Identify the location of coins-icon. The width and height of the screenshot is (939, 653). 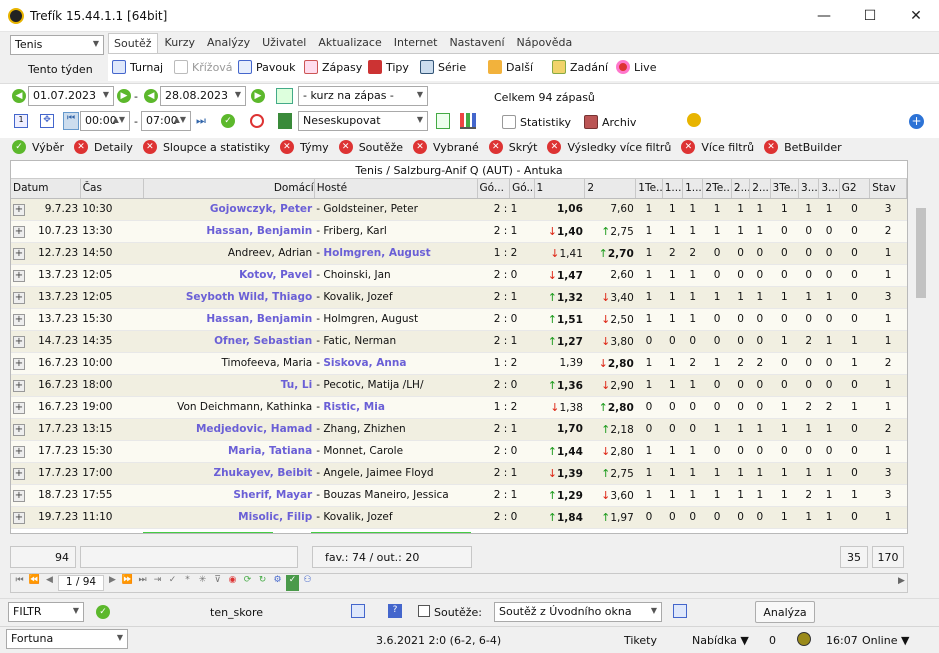
(694, 120).